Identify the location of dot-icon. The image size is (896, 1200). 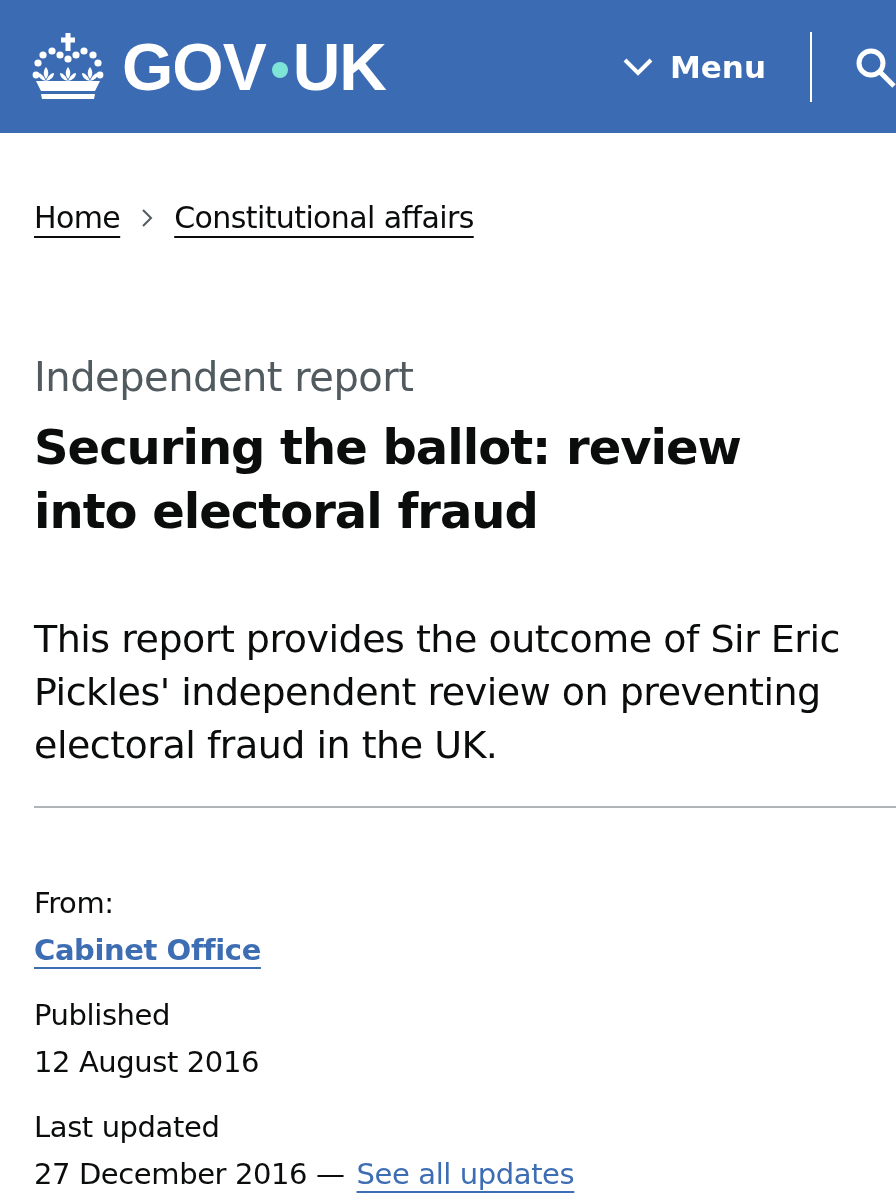
(279, 69).